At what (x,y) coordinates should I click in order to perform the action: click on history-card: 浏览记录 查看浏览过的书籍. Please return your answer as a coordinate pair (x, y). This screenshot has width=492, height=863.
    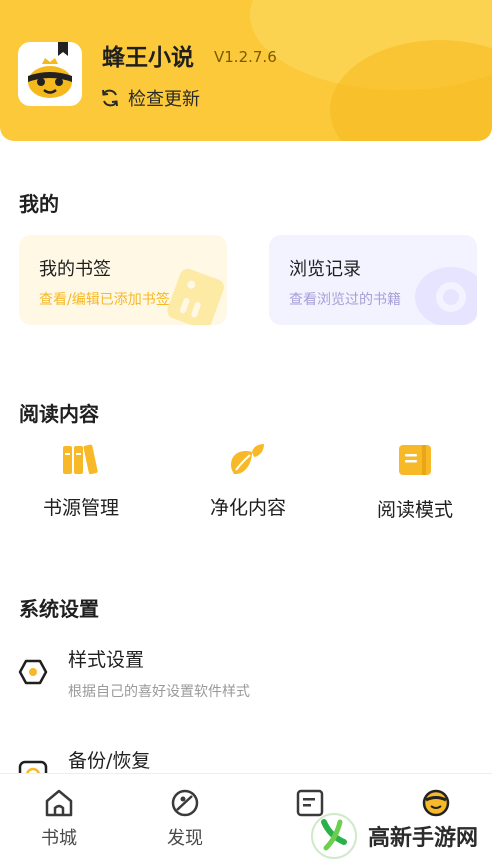
    Looking at the image, I should click on (373, 280).